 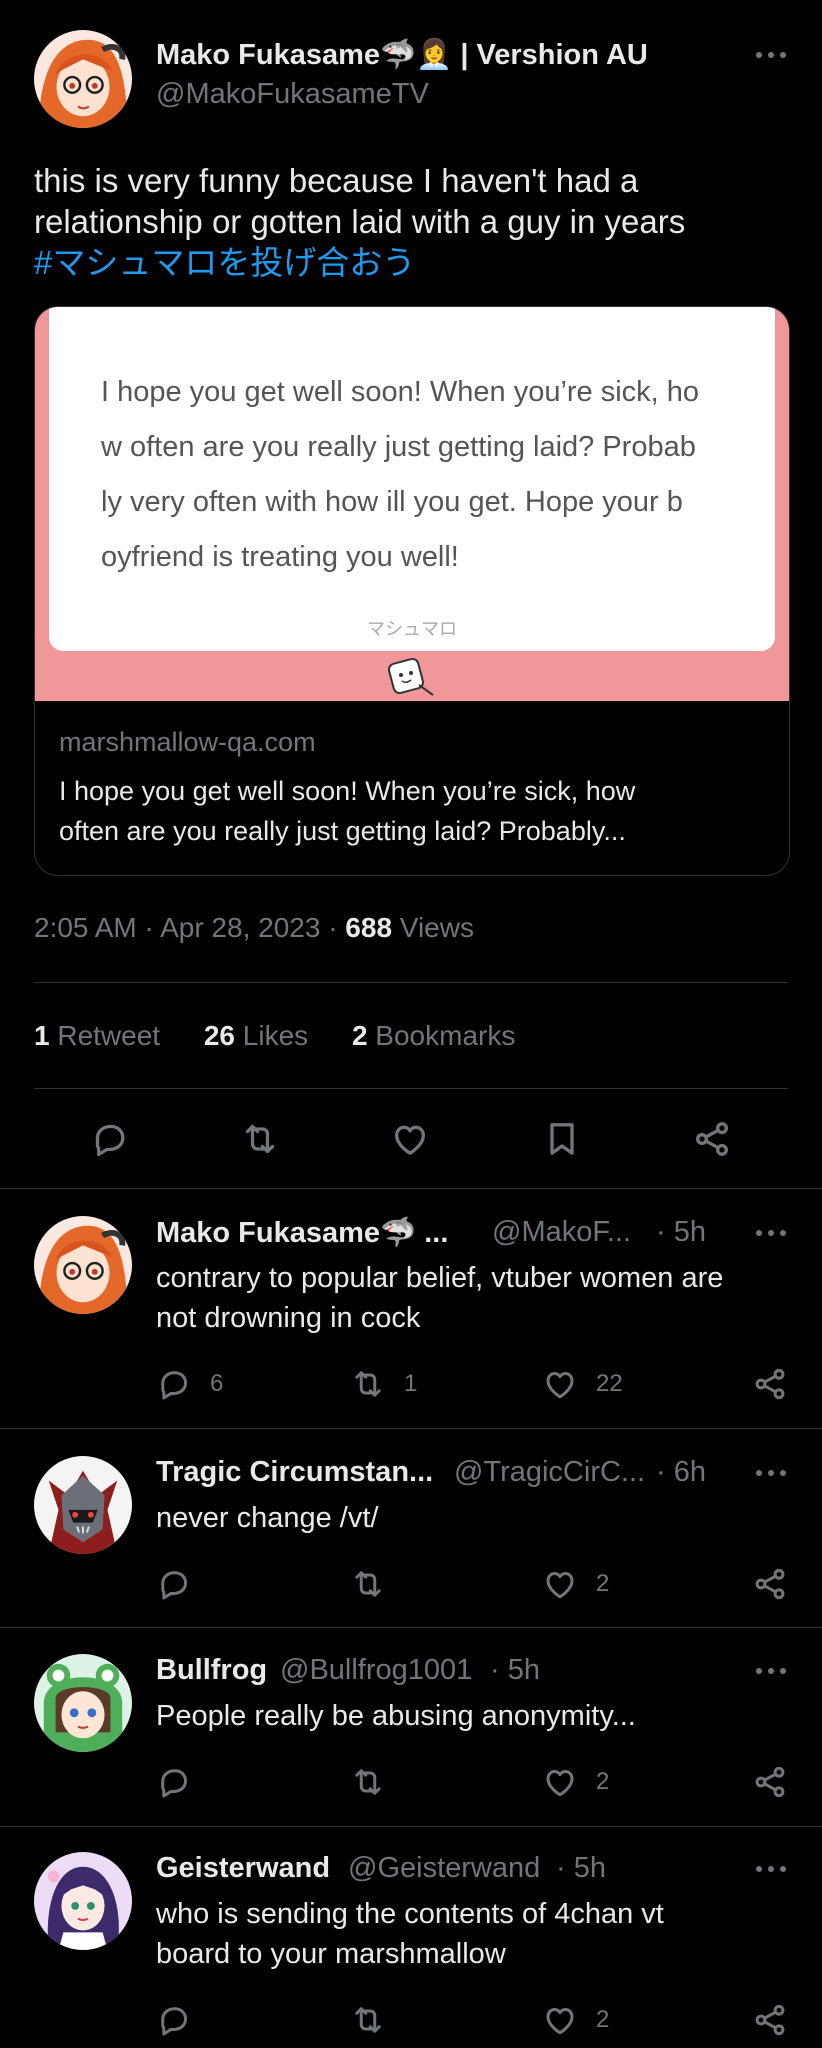 What do you see at coordinates (187, 742) in the screenshot?
I see `card-domain: marshmallow-qa.com` at bounding box center [187, 742].